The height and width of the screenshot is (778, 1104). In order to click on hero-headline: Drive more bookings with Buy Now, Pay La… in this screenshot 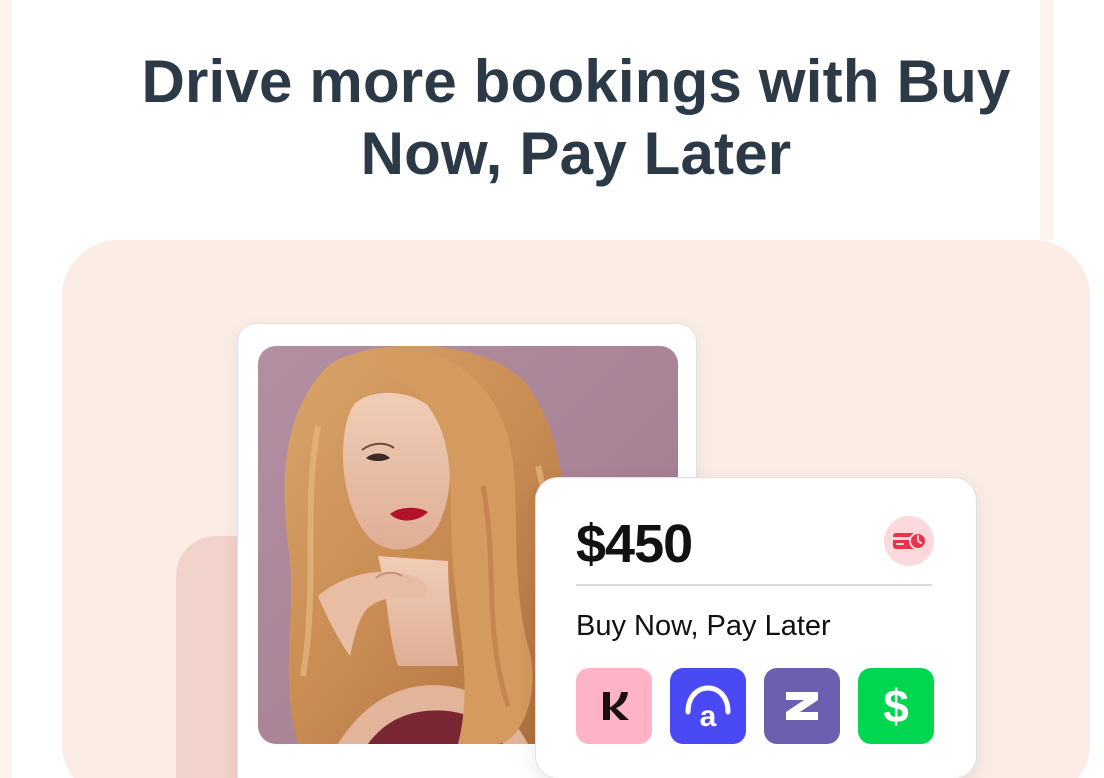, I will do `click(576, 117)`.